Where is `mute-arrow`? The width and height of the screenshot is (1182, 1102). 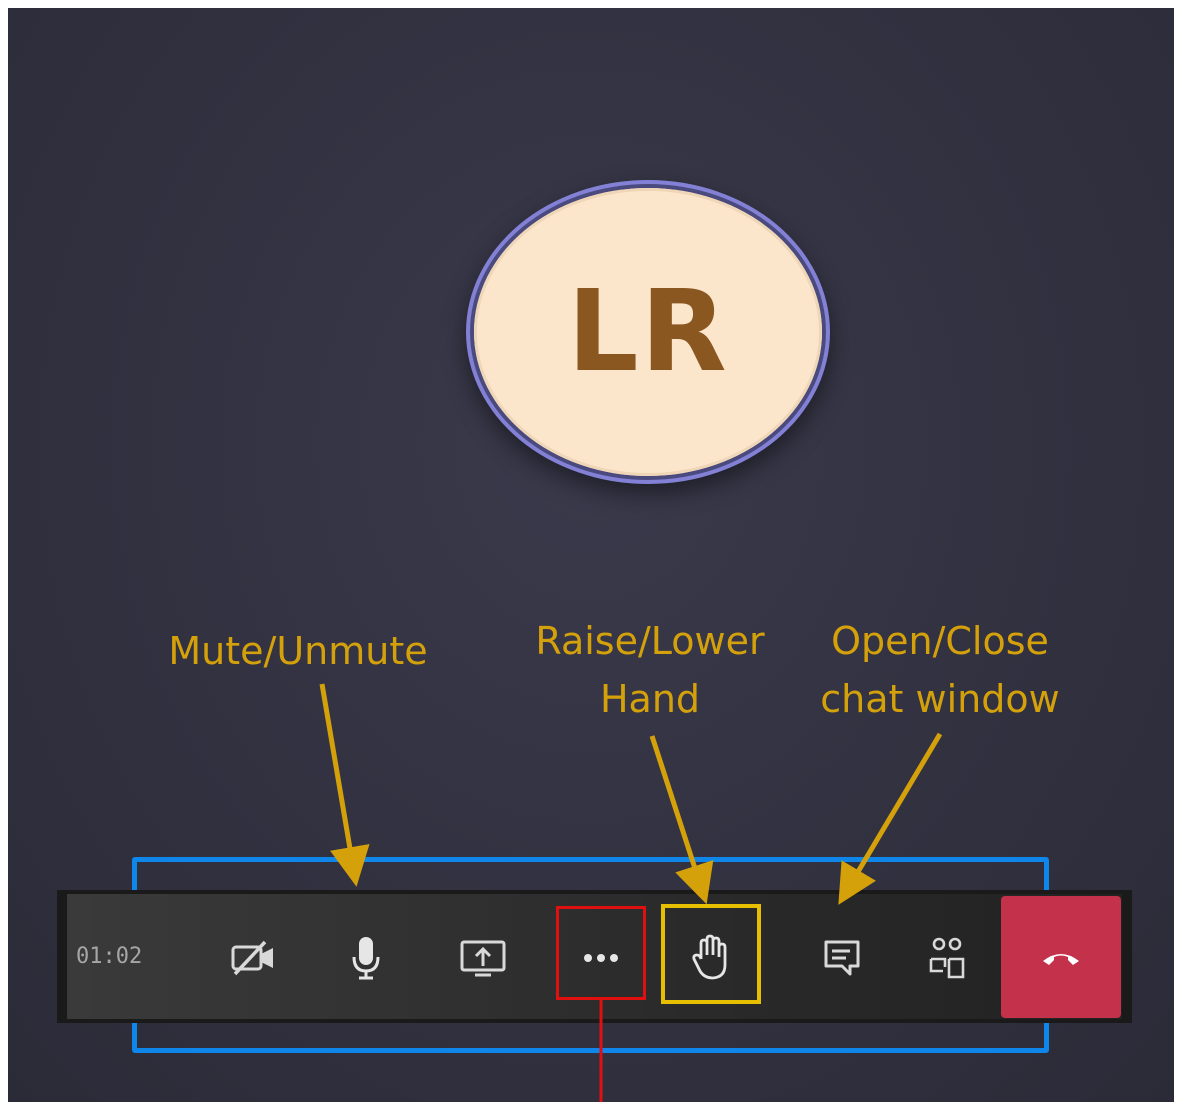
mute-arrow is located at coordinates (344, 785).